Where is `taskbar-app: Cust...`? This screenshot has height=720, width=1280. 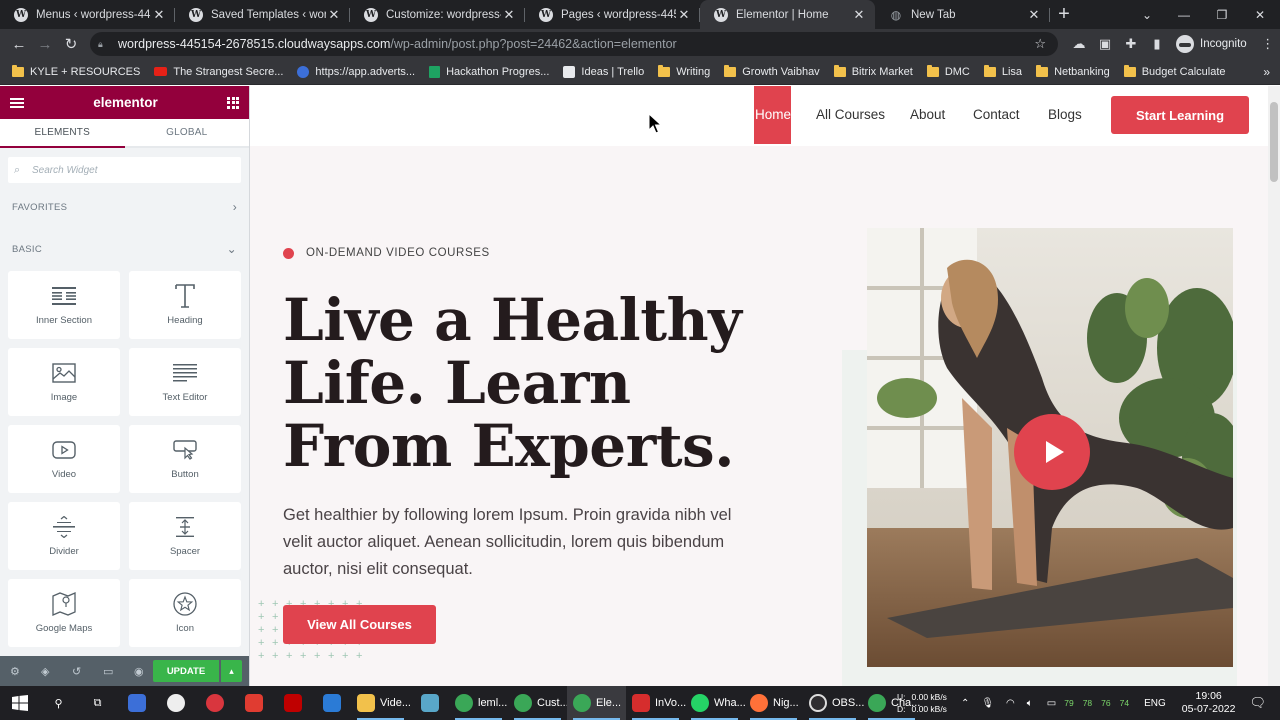
taskbar-app: Cust... is located at coordinates (538, 703).